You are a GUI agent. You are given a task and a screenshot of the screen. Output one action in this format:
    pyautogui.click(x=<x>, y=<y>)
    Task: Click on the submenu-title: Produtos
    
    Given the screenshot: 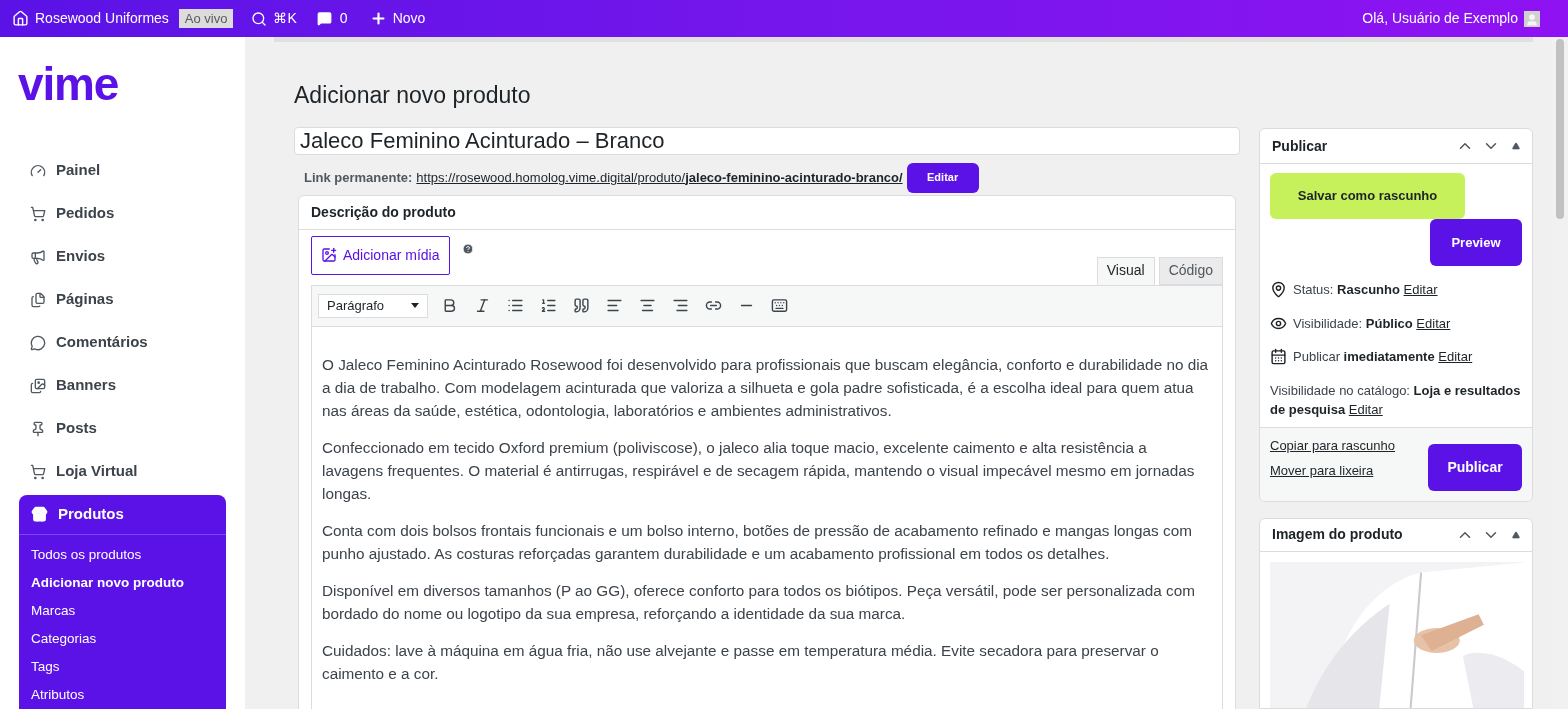 What is the action you would take?
    pyautogui.click(x=122, y=515)
    